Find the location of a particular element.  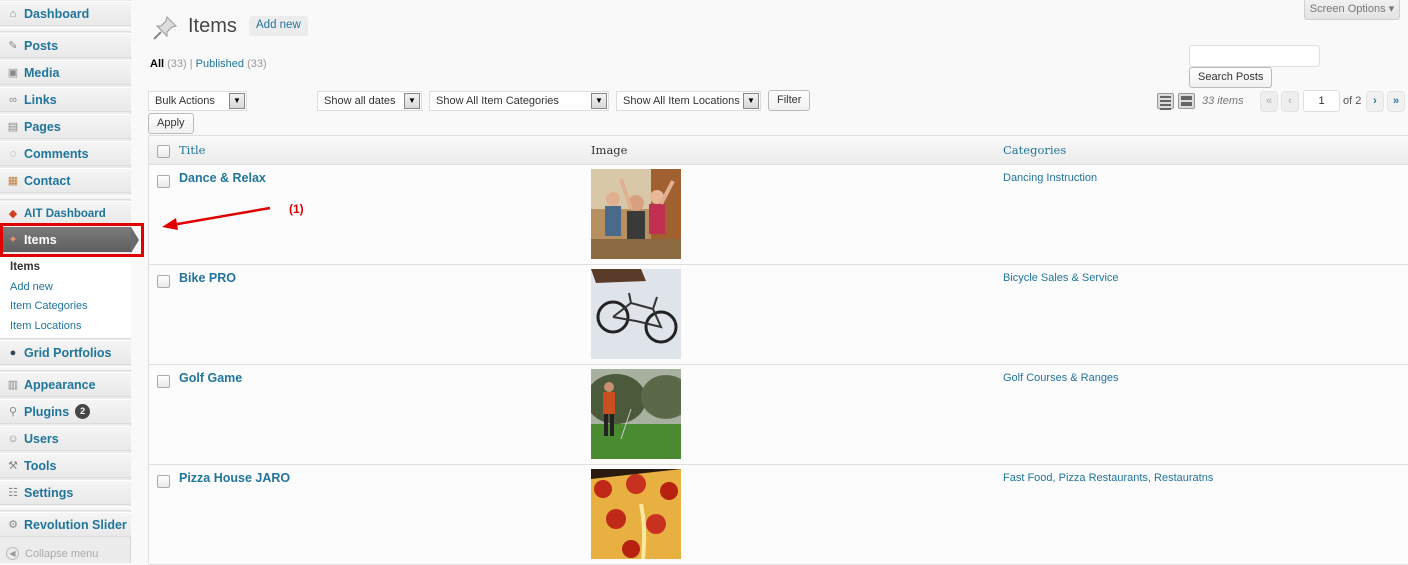

golfer-photo is located at coordinates (636, 414).